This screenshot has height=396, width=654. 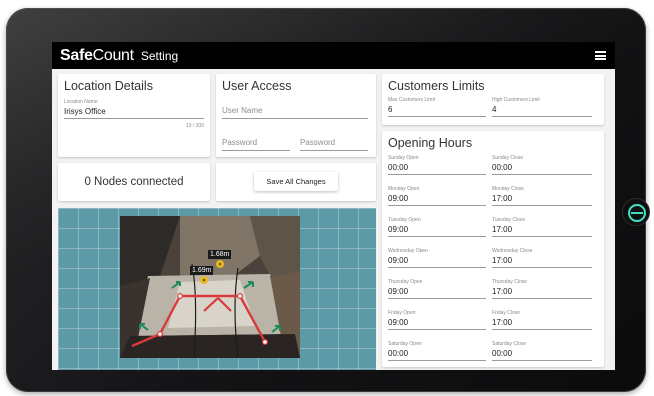 What do you see at coordinates (146, 340) in the screenshot?
I see `zone-line-left-lower` at bounding box center [146, 340].